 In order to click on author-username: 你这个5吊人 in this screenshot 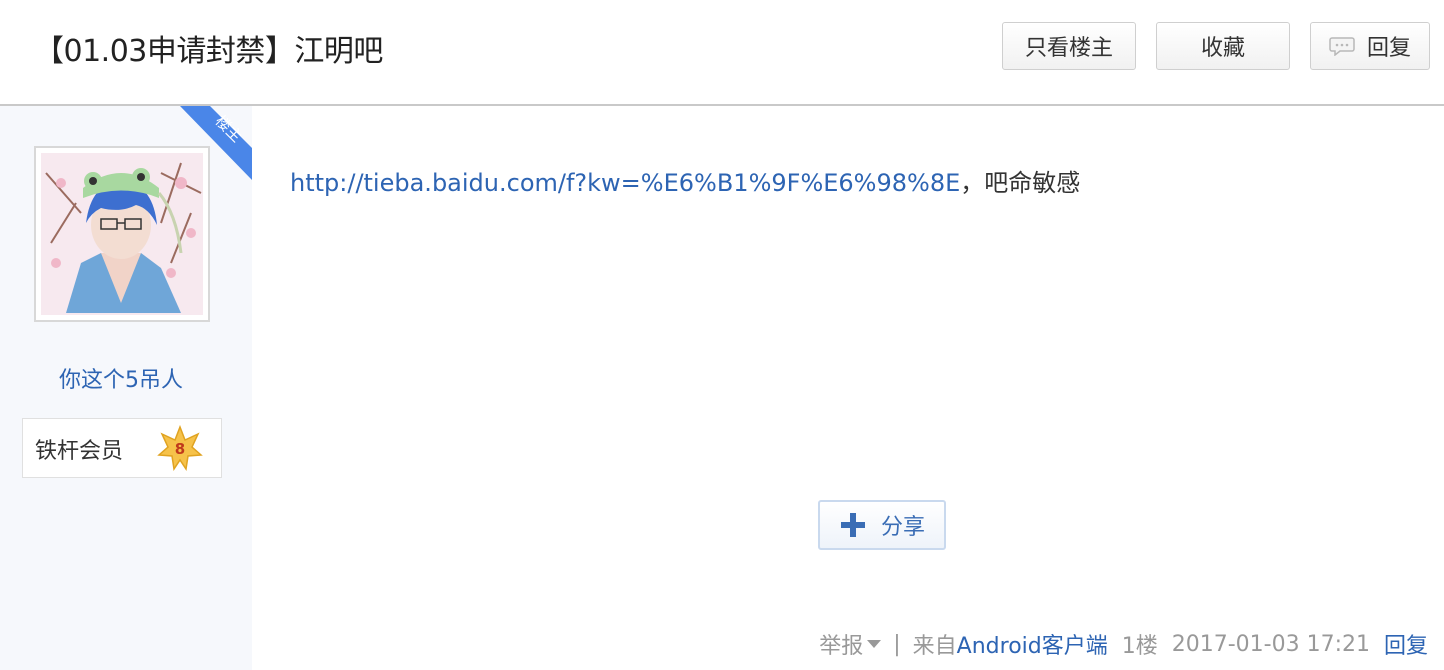, I will do `click(121, 378)`.